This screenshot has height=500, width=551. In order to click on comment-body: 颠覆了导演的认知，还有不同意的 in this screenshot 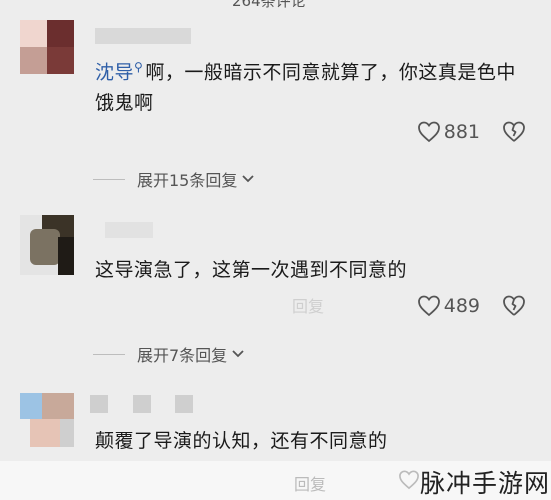, I will do `click(241, 441)`.